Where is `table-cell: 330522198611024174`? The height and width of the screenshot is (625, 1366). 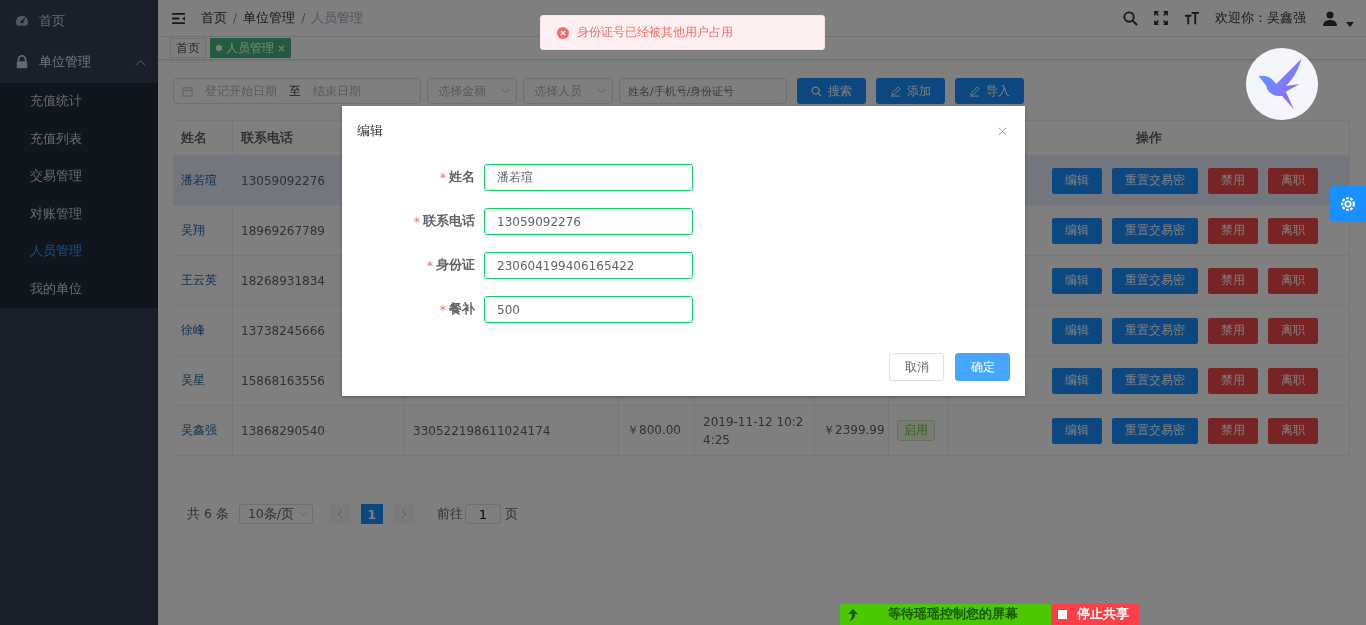
table-cell: 330522198611024174 is located at coordinates (482, 430).